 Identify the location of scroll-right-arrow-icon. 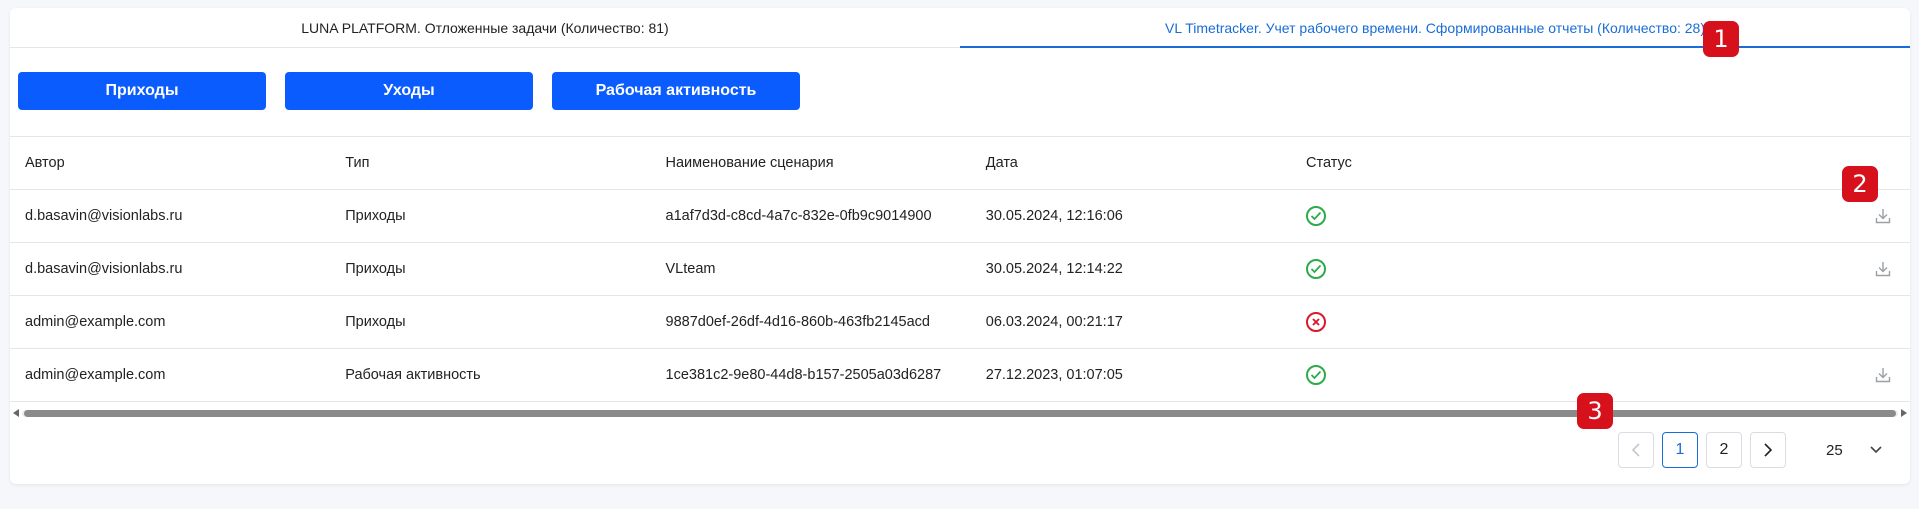
(1904, 413).